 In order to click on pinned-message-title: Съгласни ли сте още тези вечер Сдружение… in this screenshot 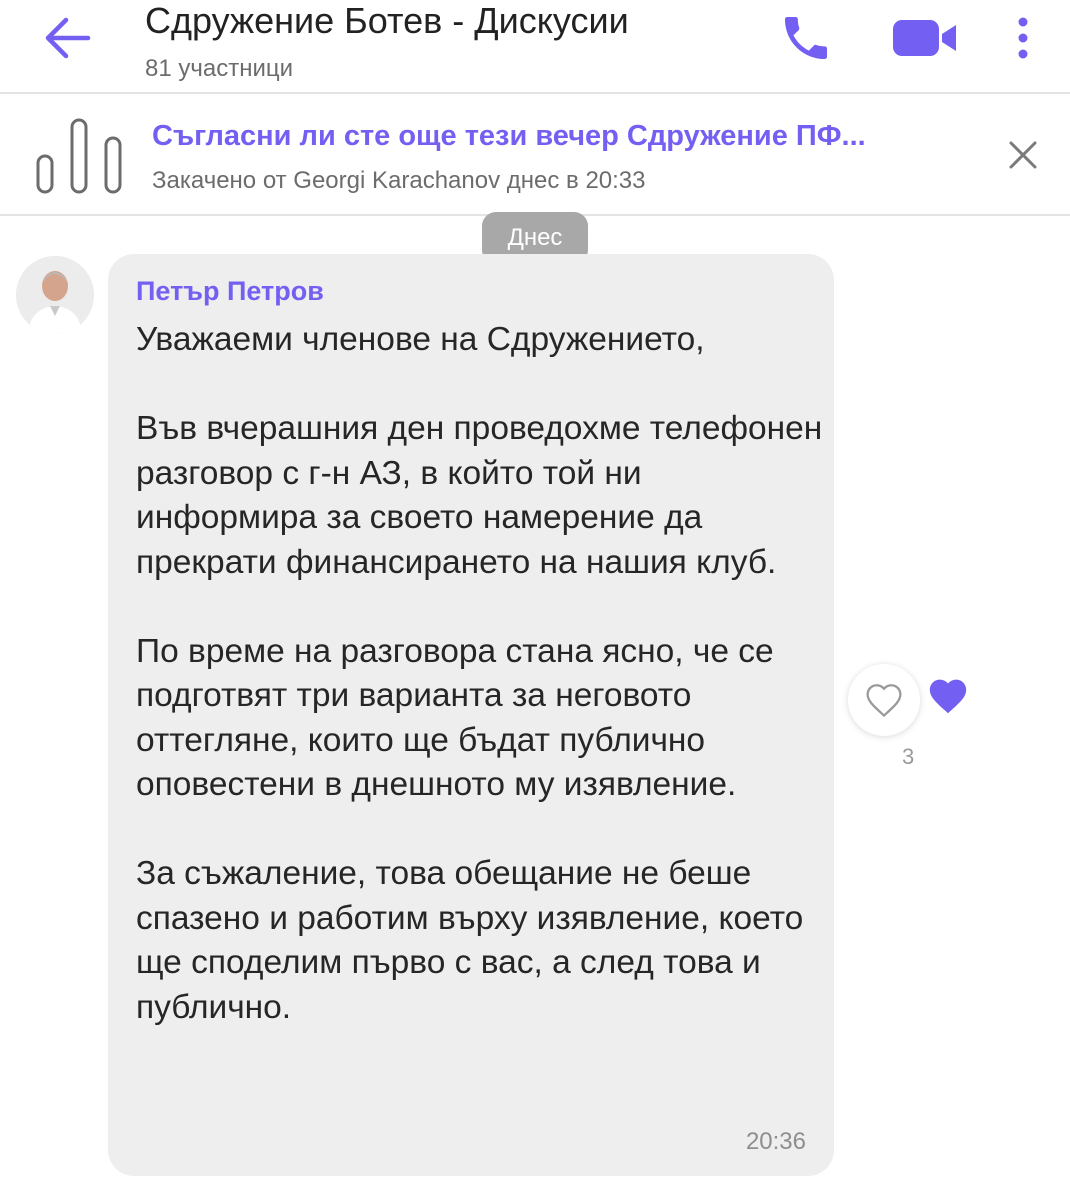, I will do `click(509, 136)`.